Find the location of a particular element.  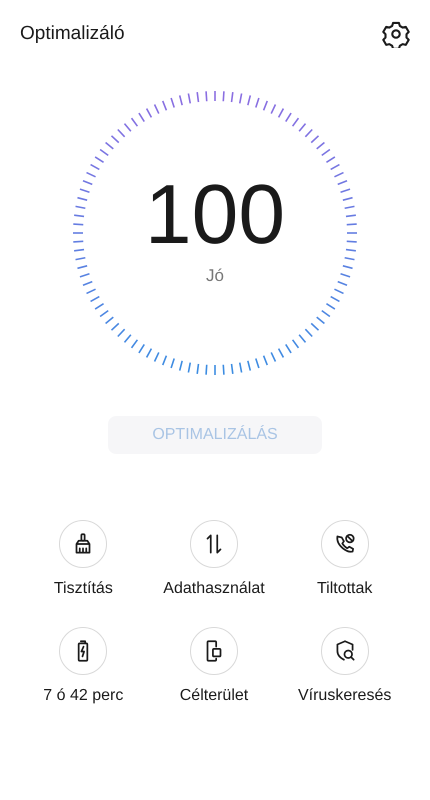

tool-label: Adathasználat is located at coordinates (214, 589).